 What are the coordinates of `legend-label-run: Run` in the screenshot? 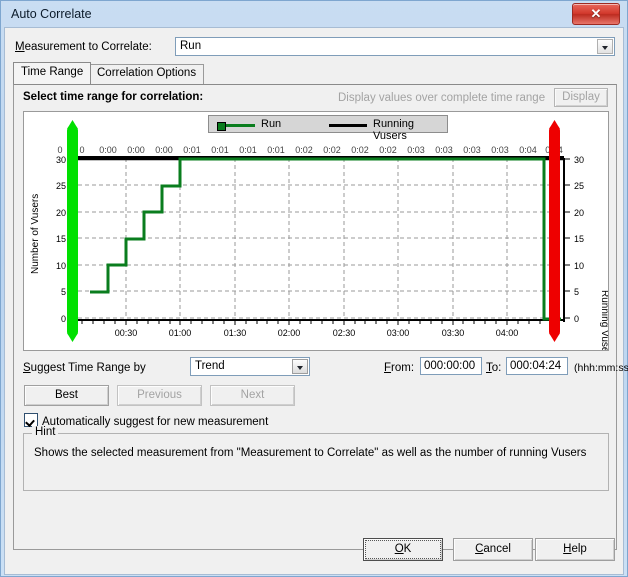 It's located at (271, 124).